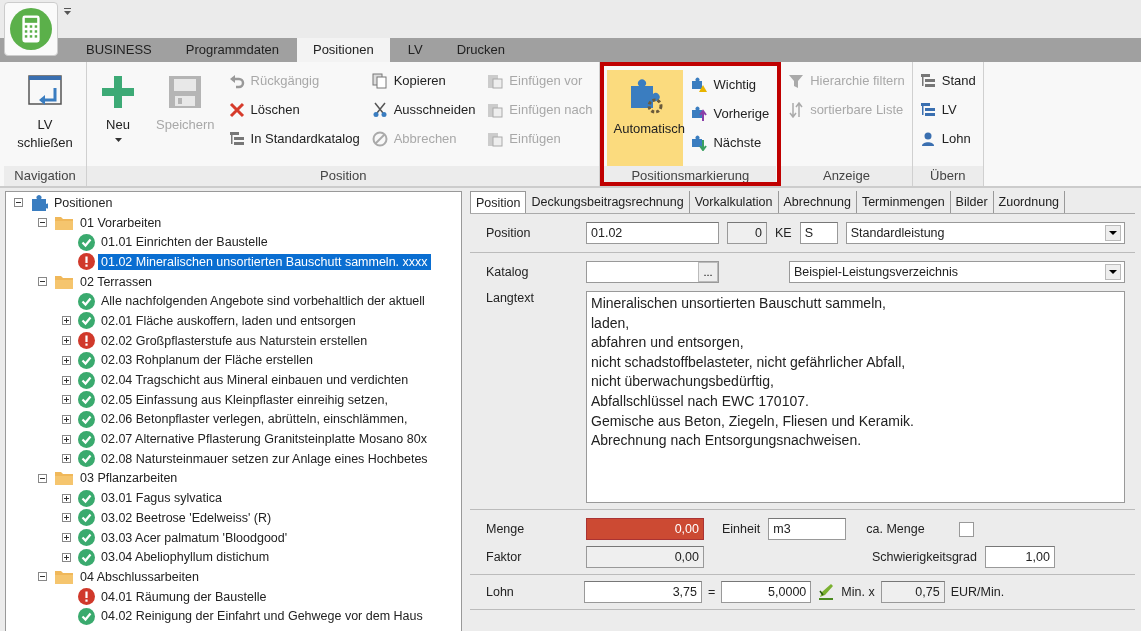 The height and width of the screenshot is (631, 1141). What do you see at coordinates (232, 50) in the screenshot?
I see `ribbon-tab: Programmdaten` at bounding box center [232, 50].